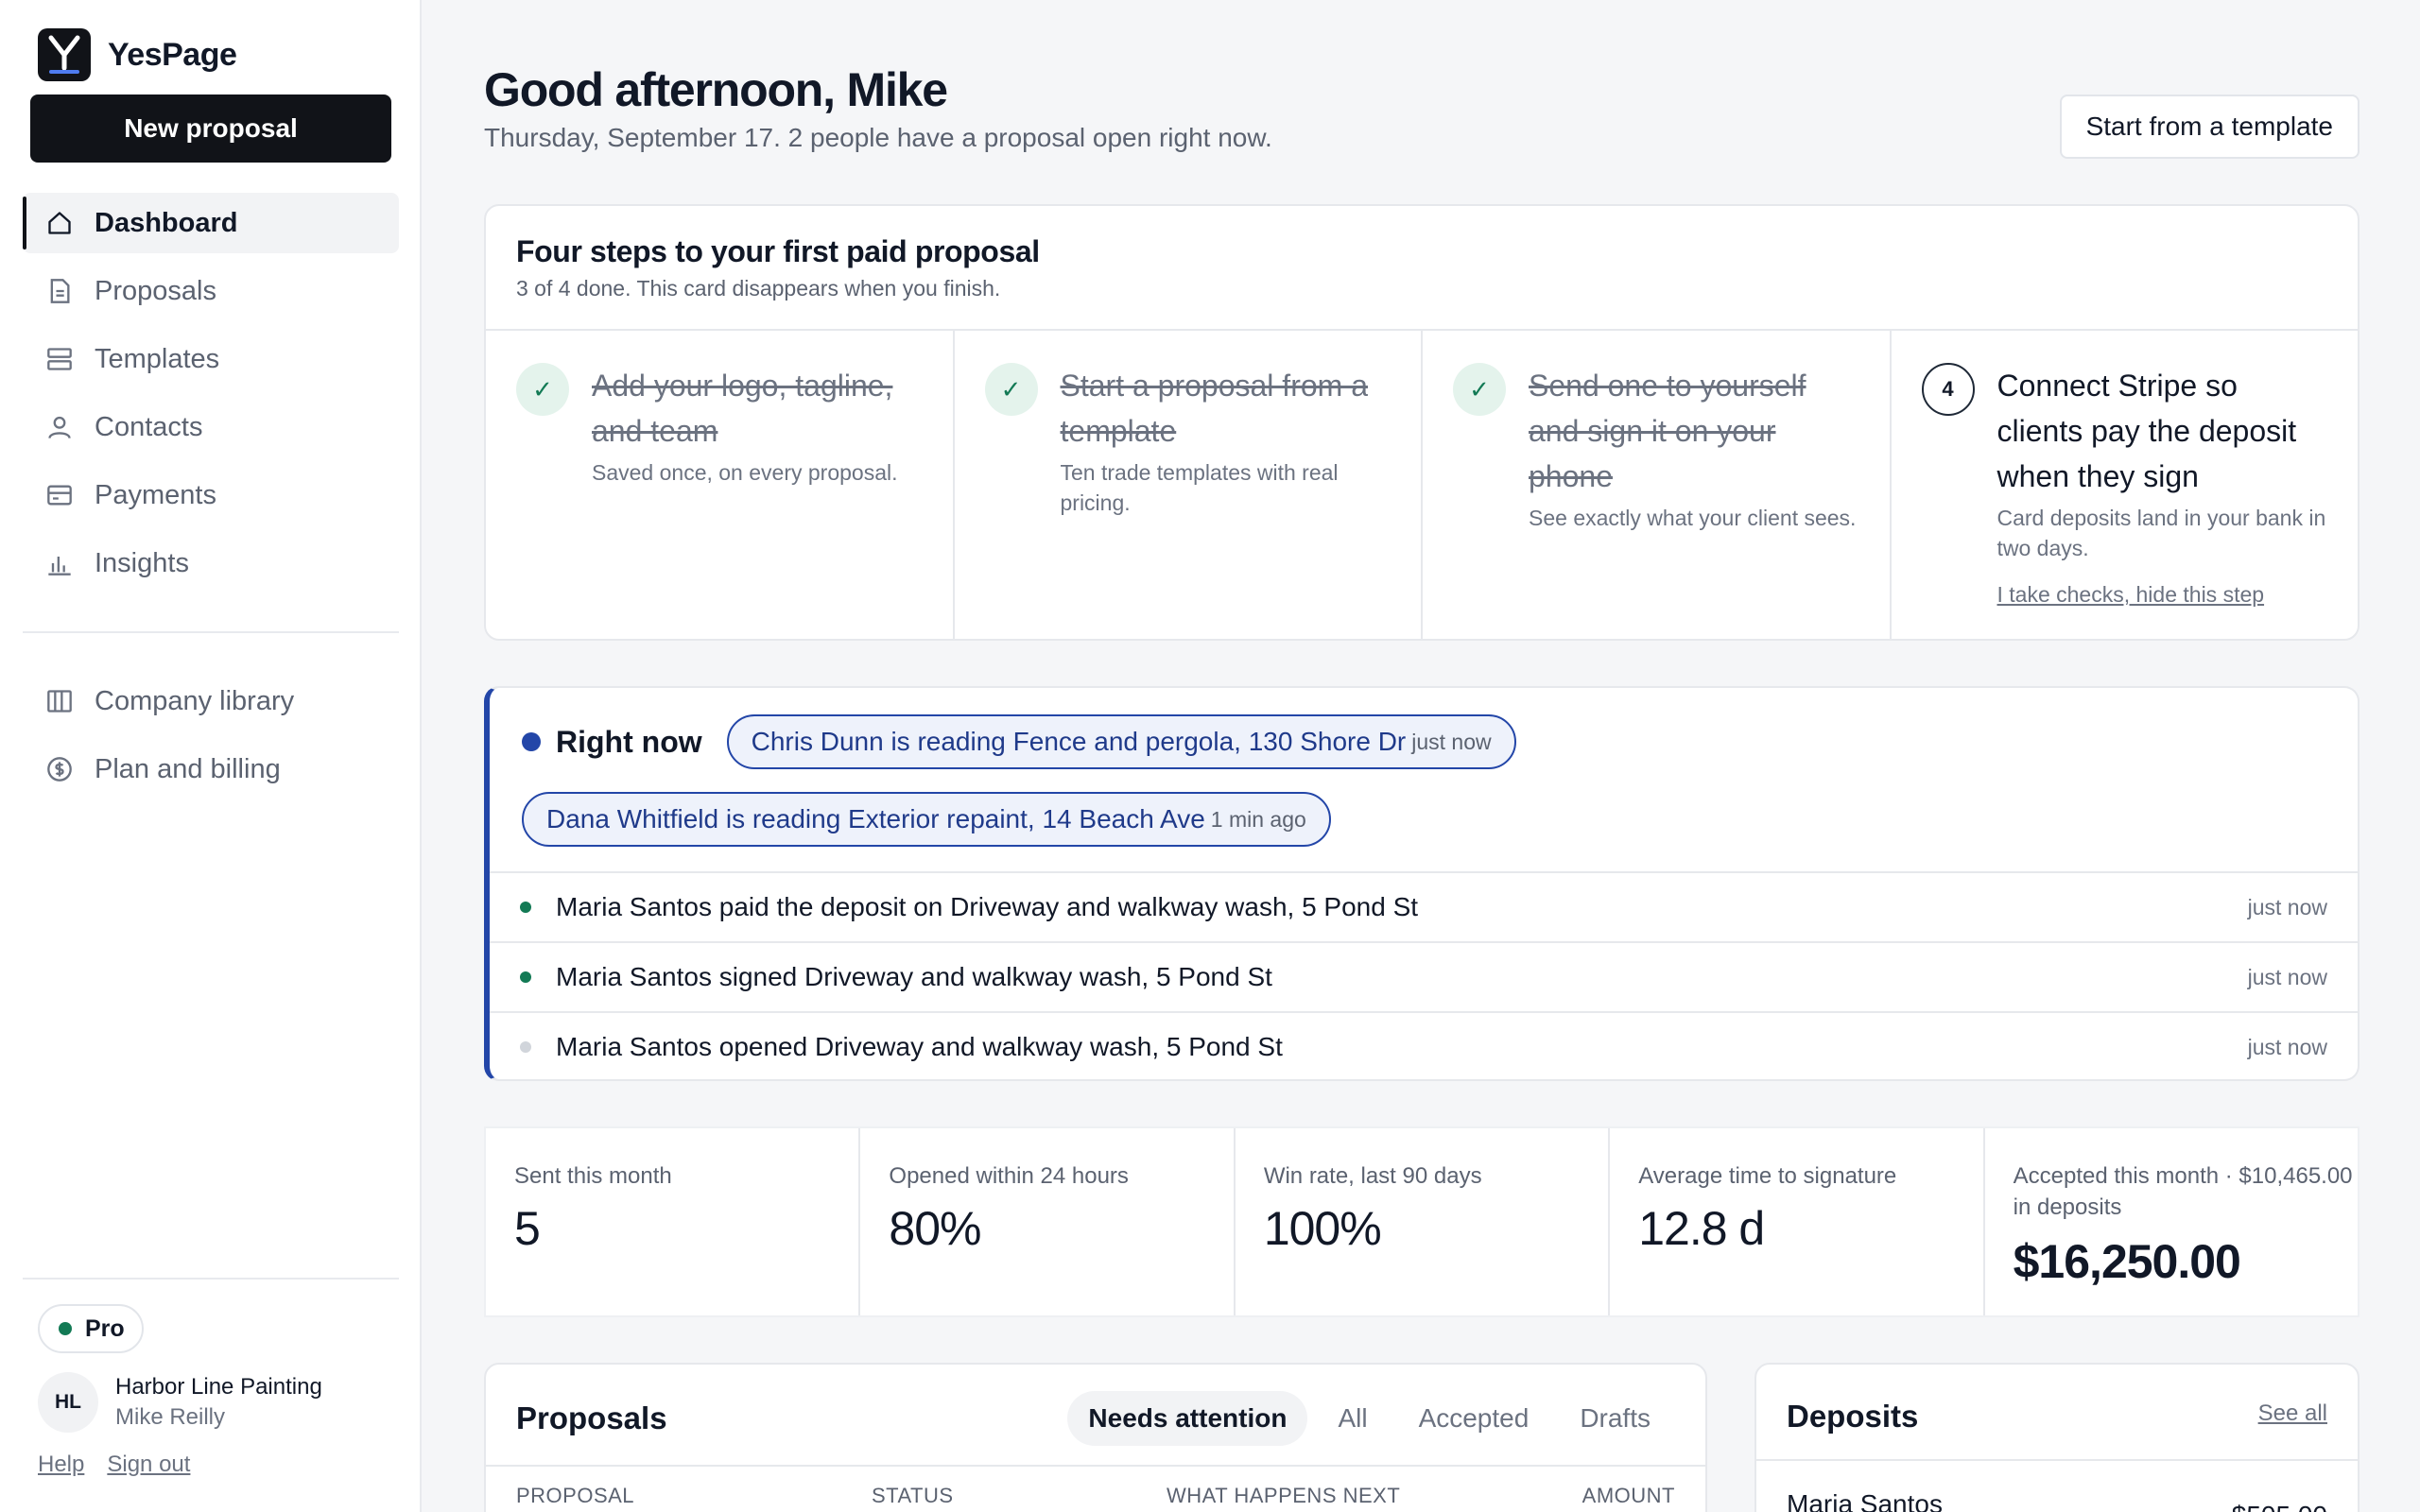 This screenshot has height=1512, width=2420. I want to click on library-icon, so click(59, 701).